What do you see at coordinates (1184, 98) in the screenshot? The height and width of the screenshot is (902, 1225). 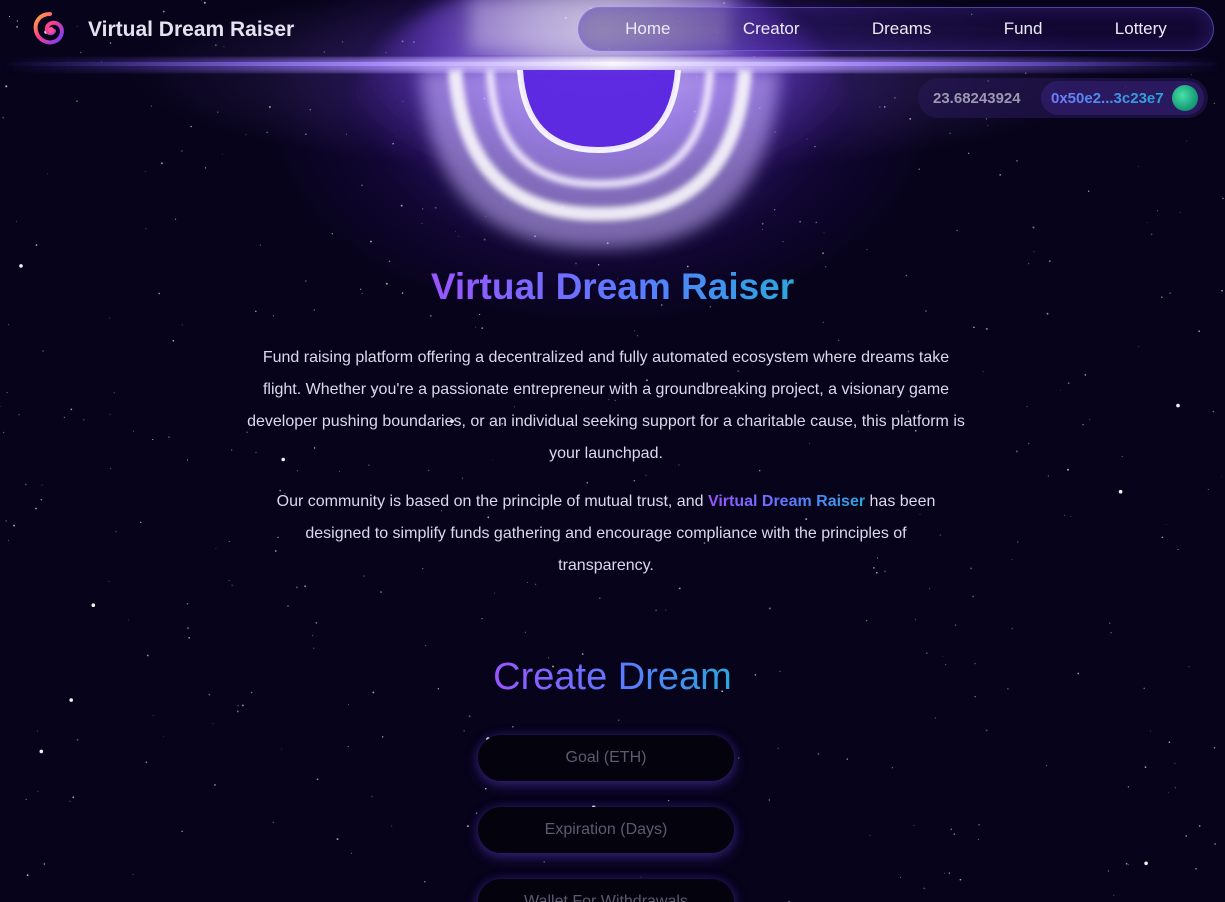 I see `wallet-avatar-icon` at bounding box center [1184, 98].